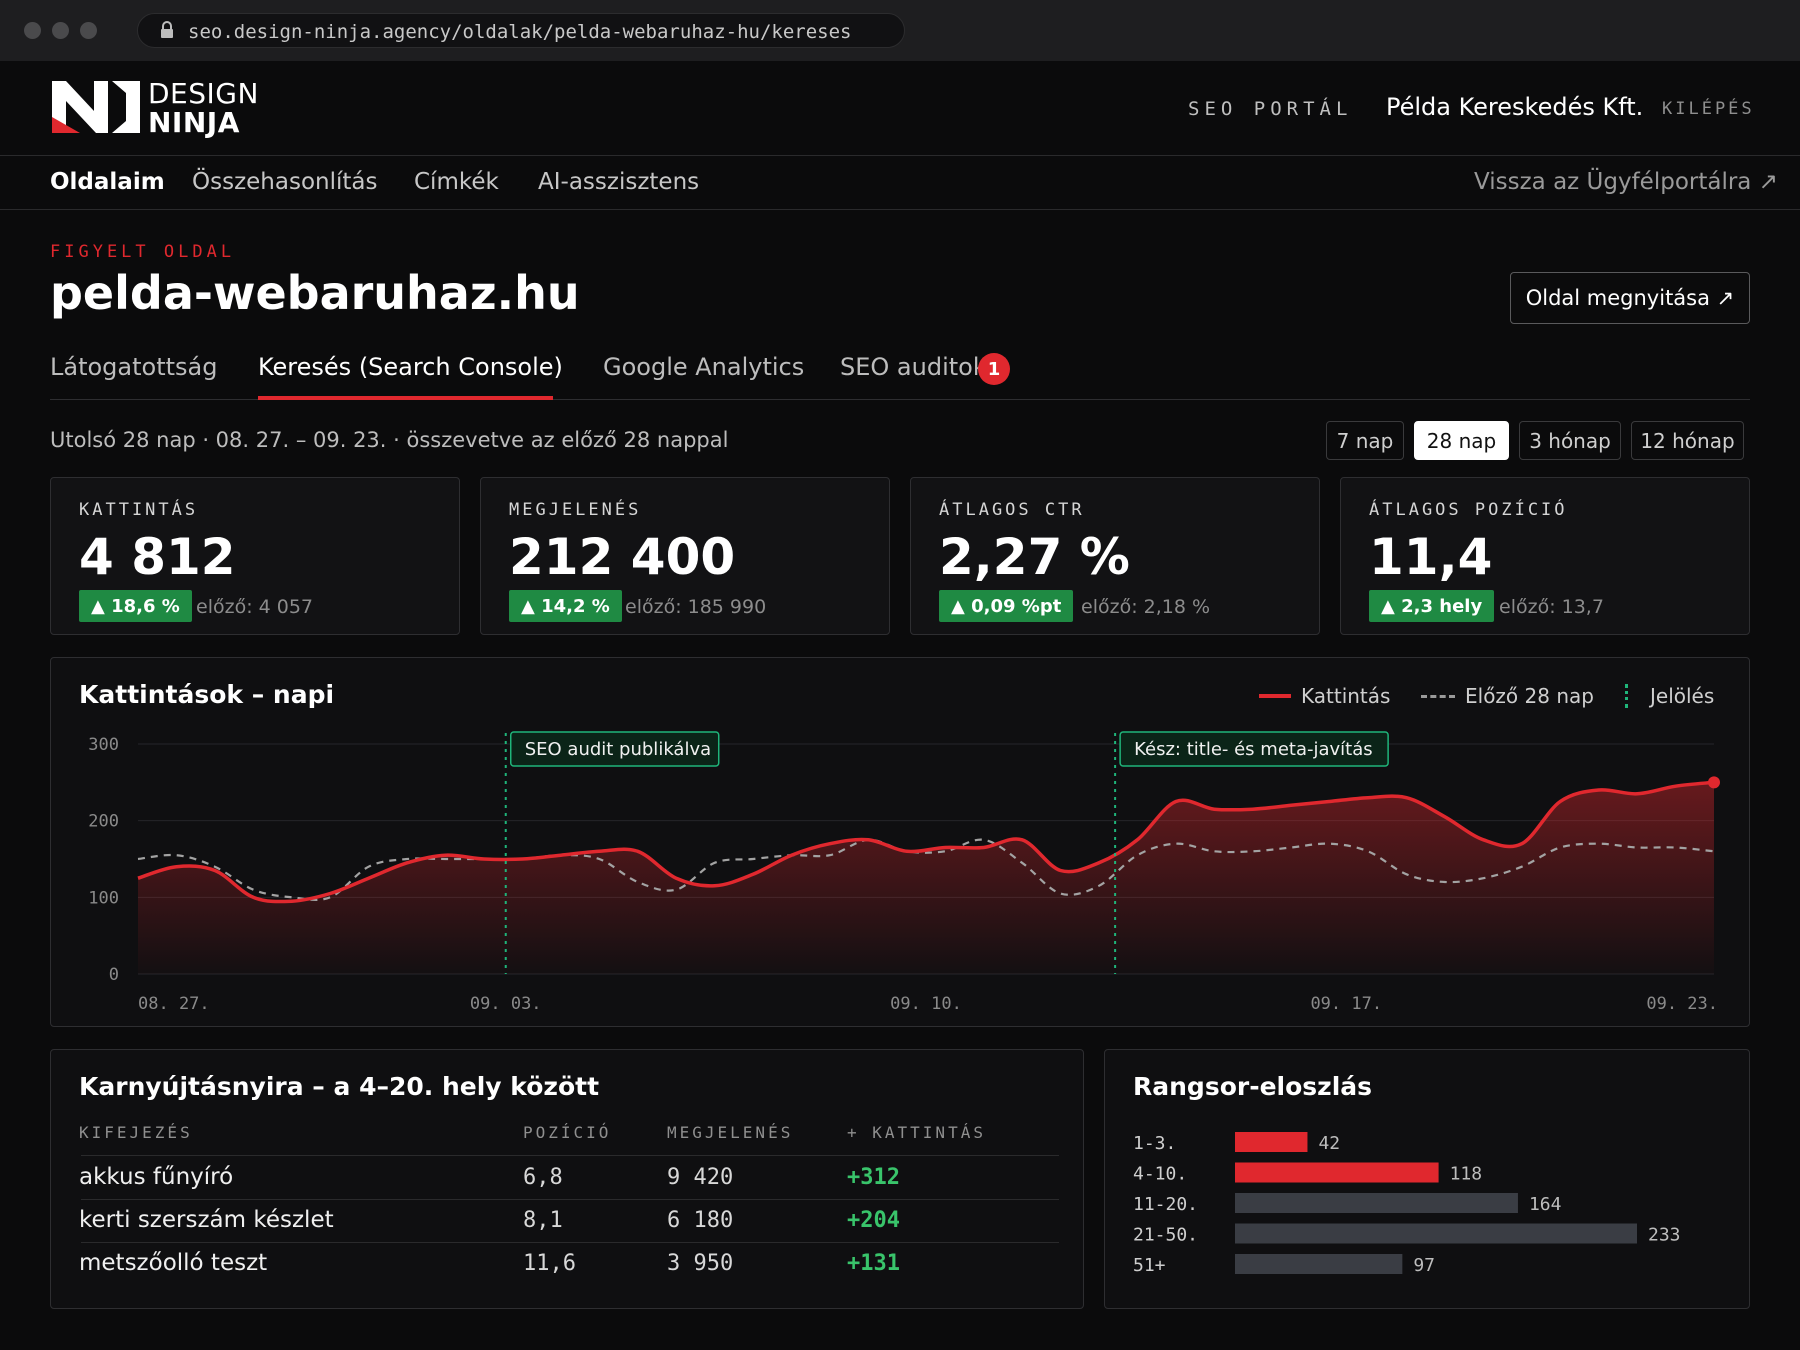 This screenshot has width=1800, height=1350. I want to click on annotation-label: SEO audit publikálva, so click(618, 749).